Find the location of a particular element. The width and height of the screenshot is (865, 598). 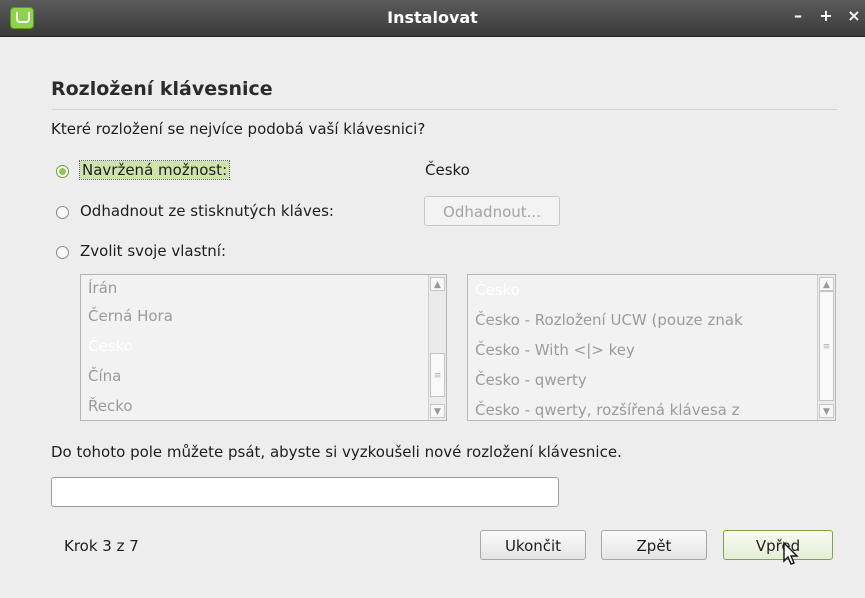

detect-option-label: Odhadnout ze stisknutých kláves: is located at coordinates (207, 211).